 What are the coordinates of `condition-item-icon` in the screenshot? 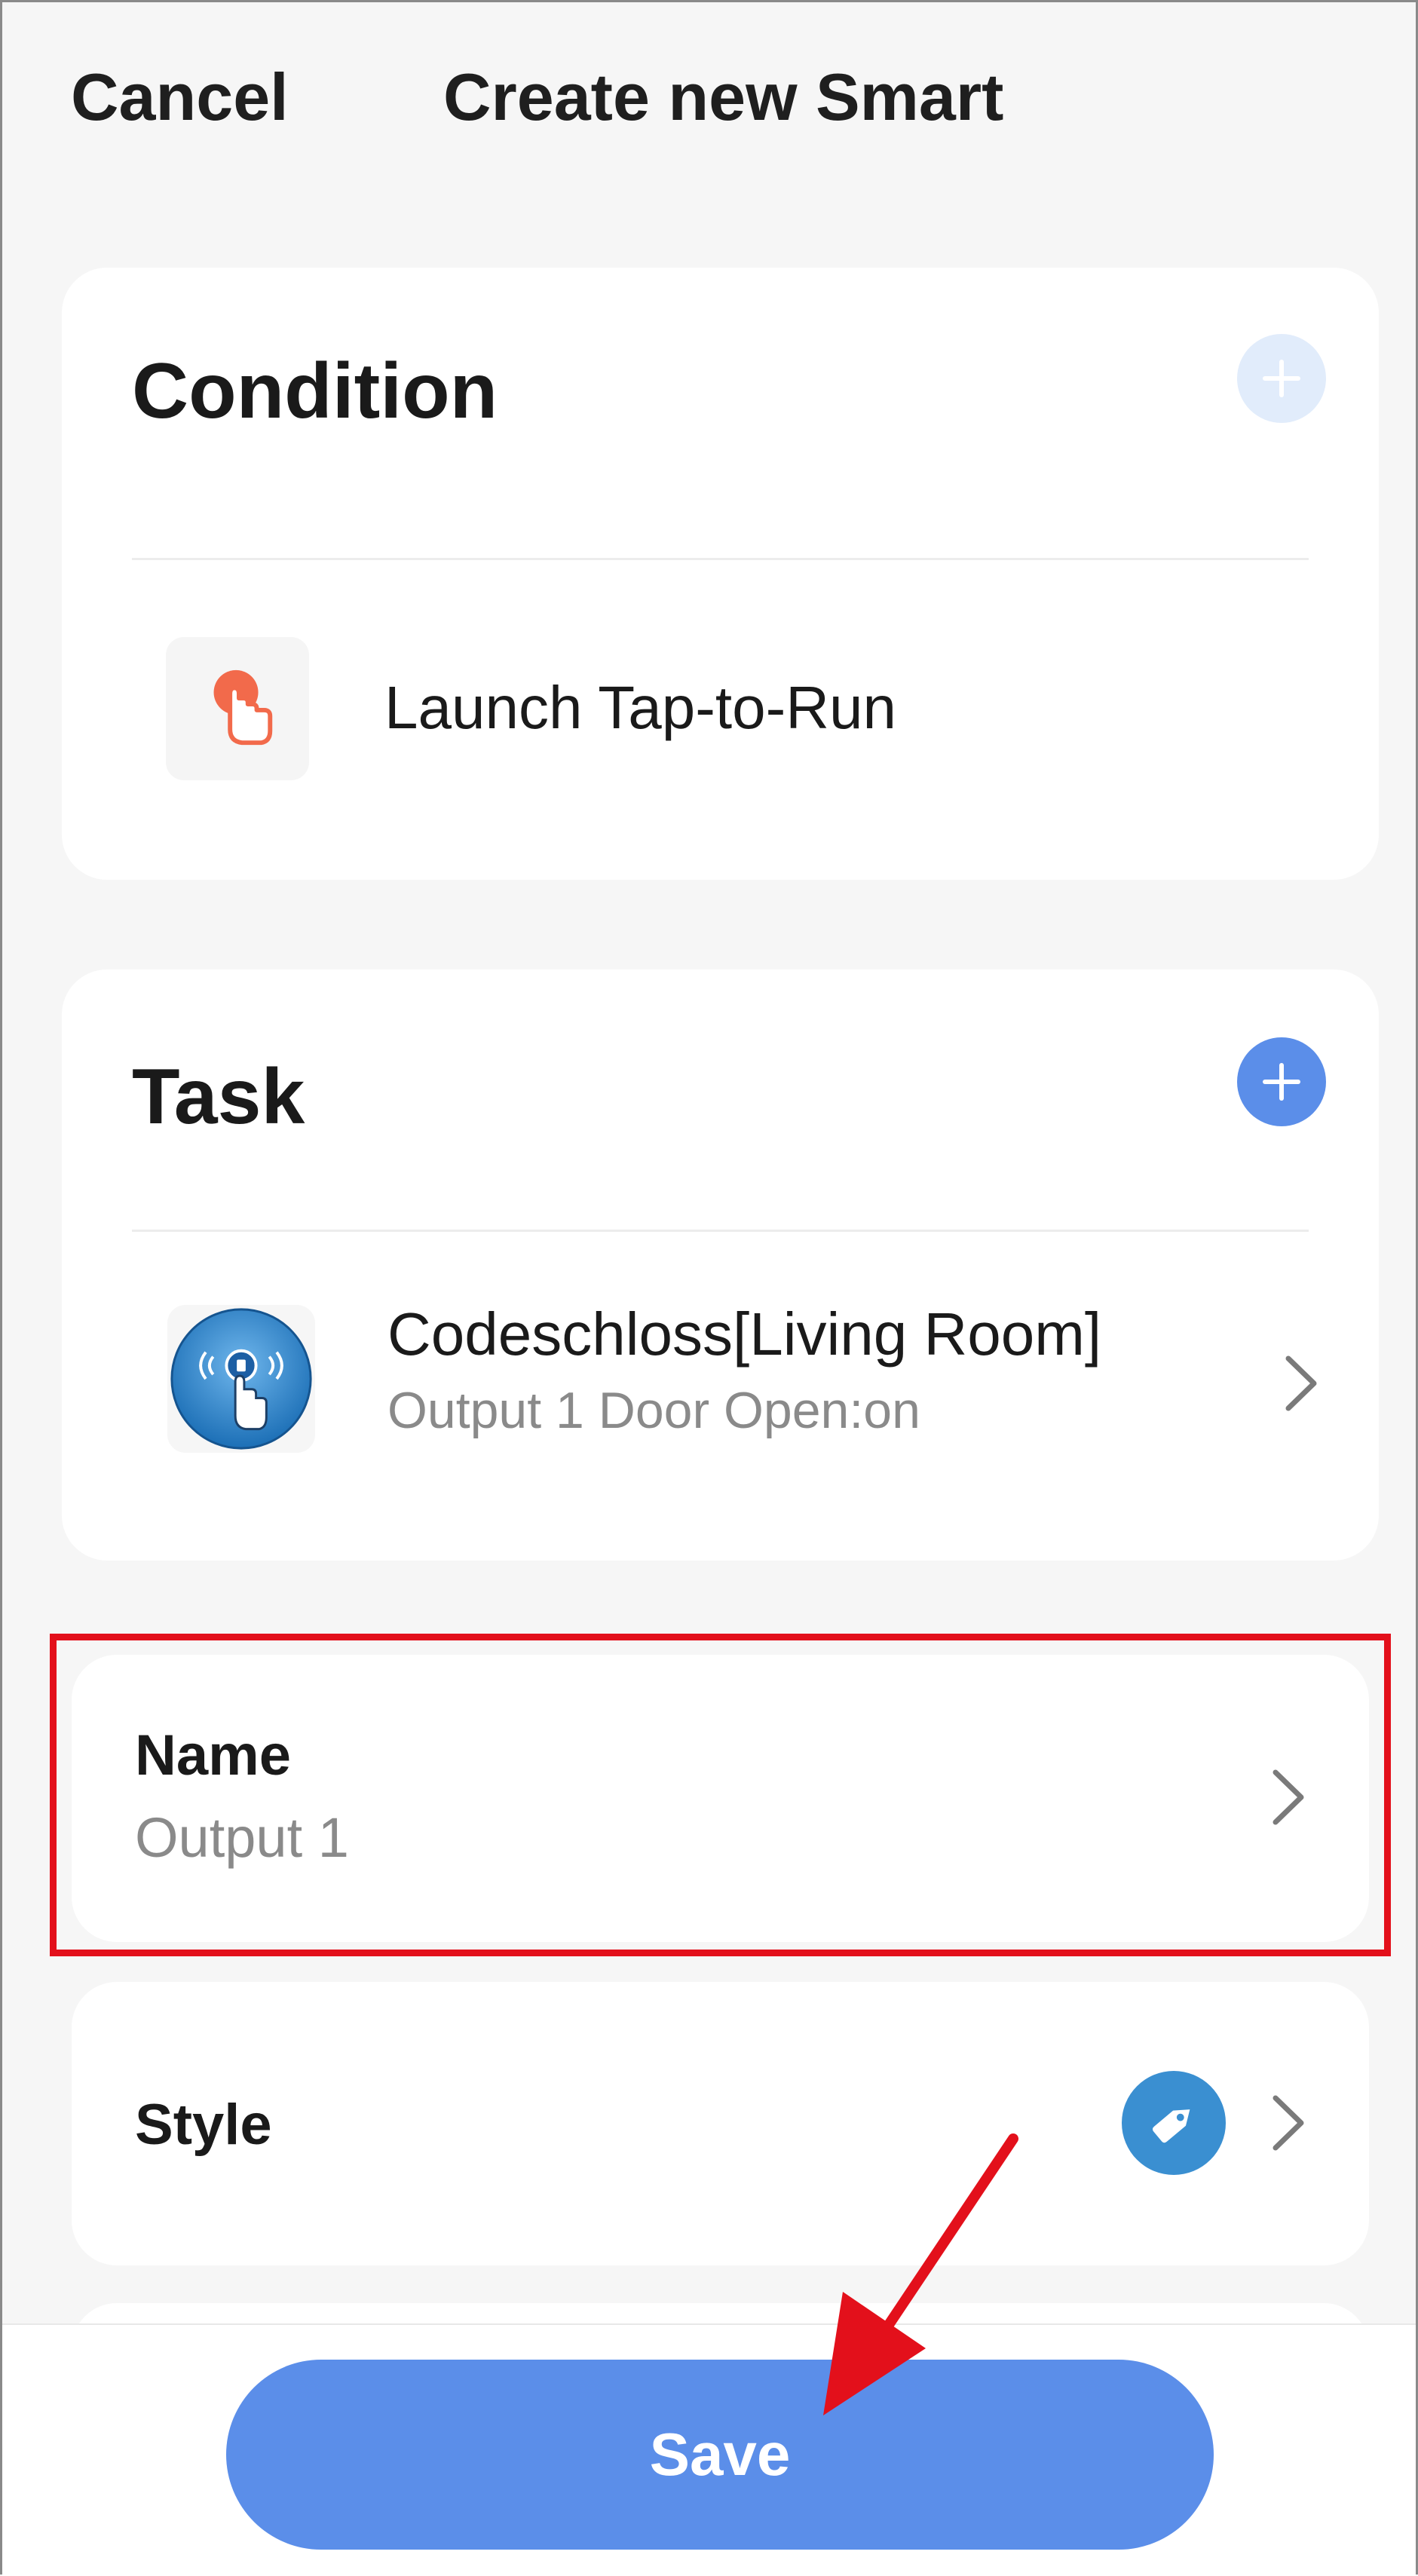 It's located at (237, 708).